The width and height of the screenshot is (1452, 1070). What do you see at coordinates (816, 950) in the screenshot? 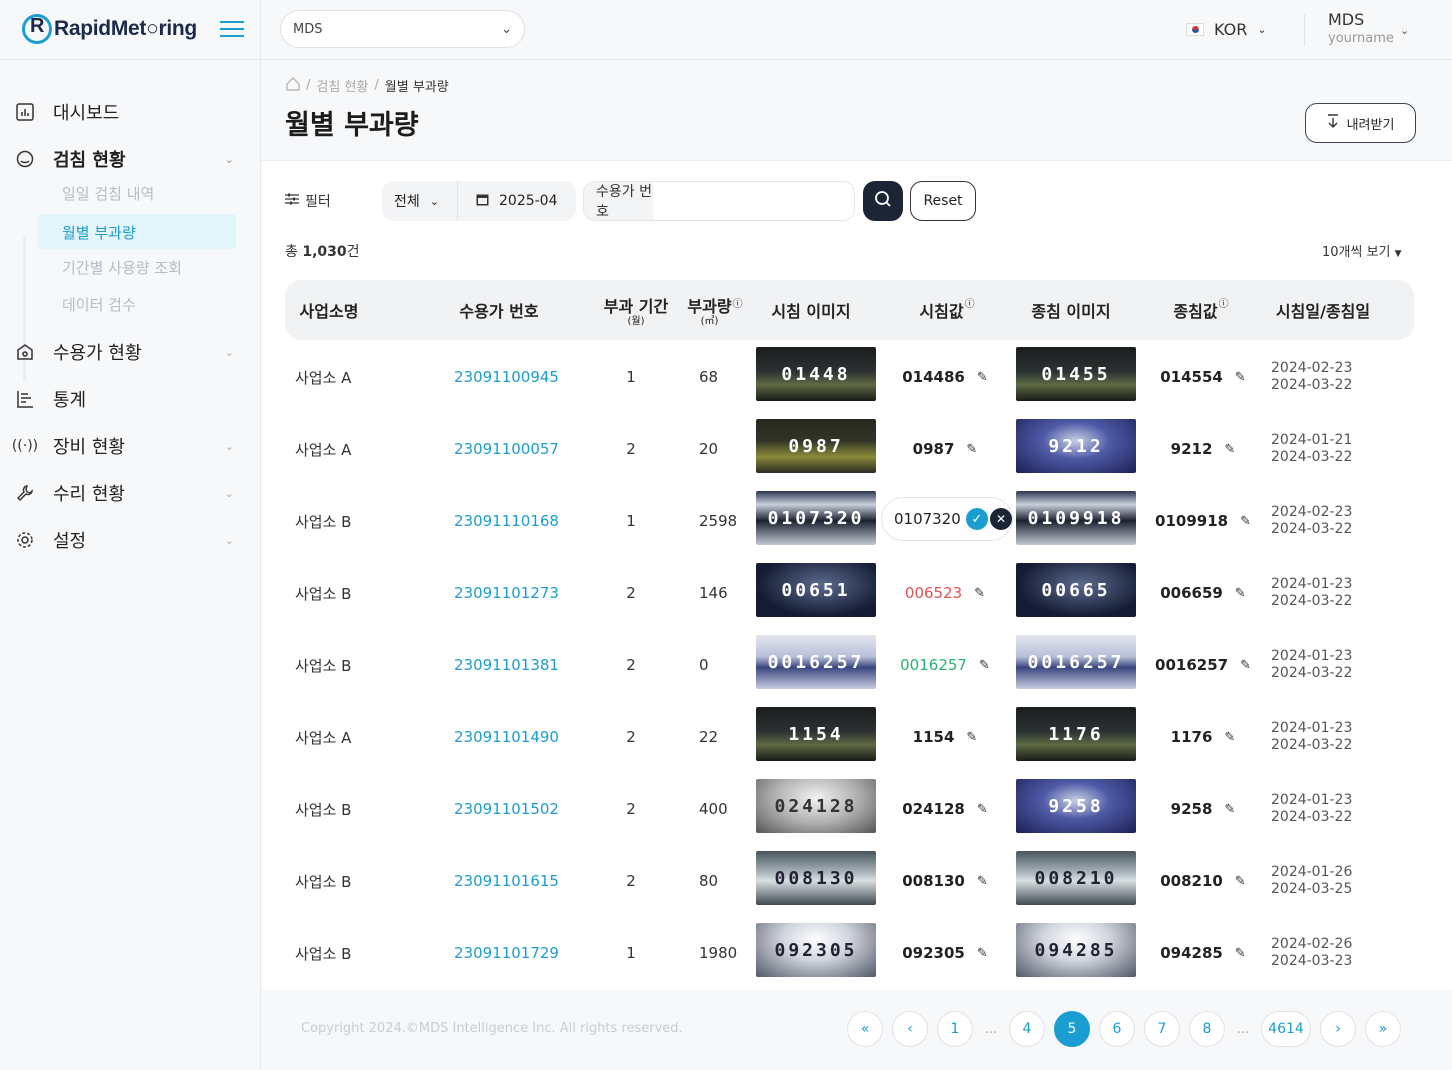
I see `start-meter-image: 092305` at bounding box center [816, 950].